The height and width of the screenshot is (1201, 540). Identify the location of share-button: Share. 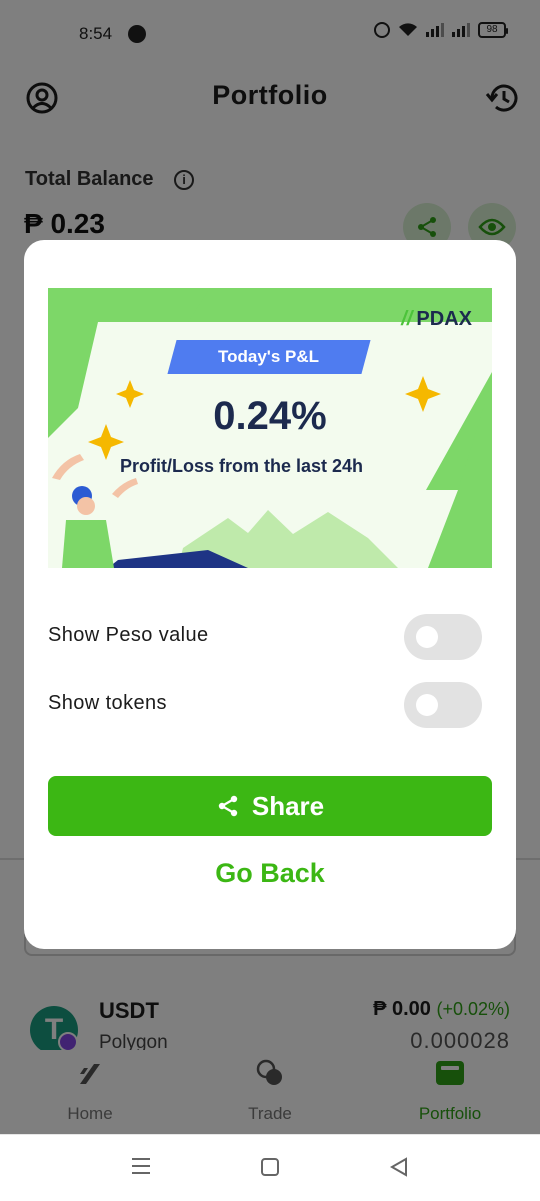
(270, 806).